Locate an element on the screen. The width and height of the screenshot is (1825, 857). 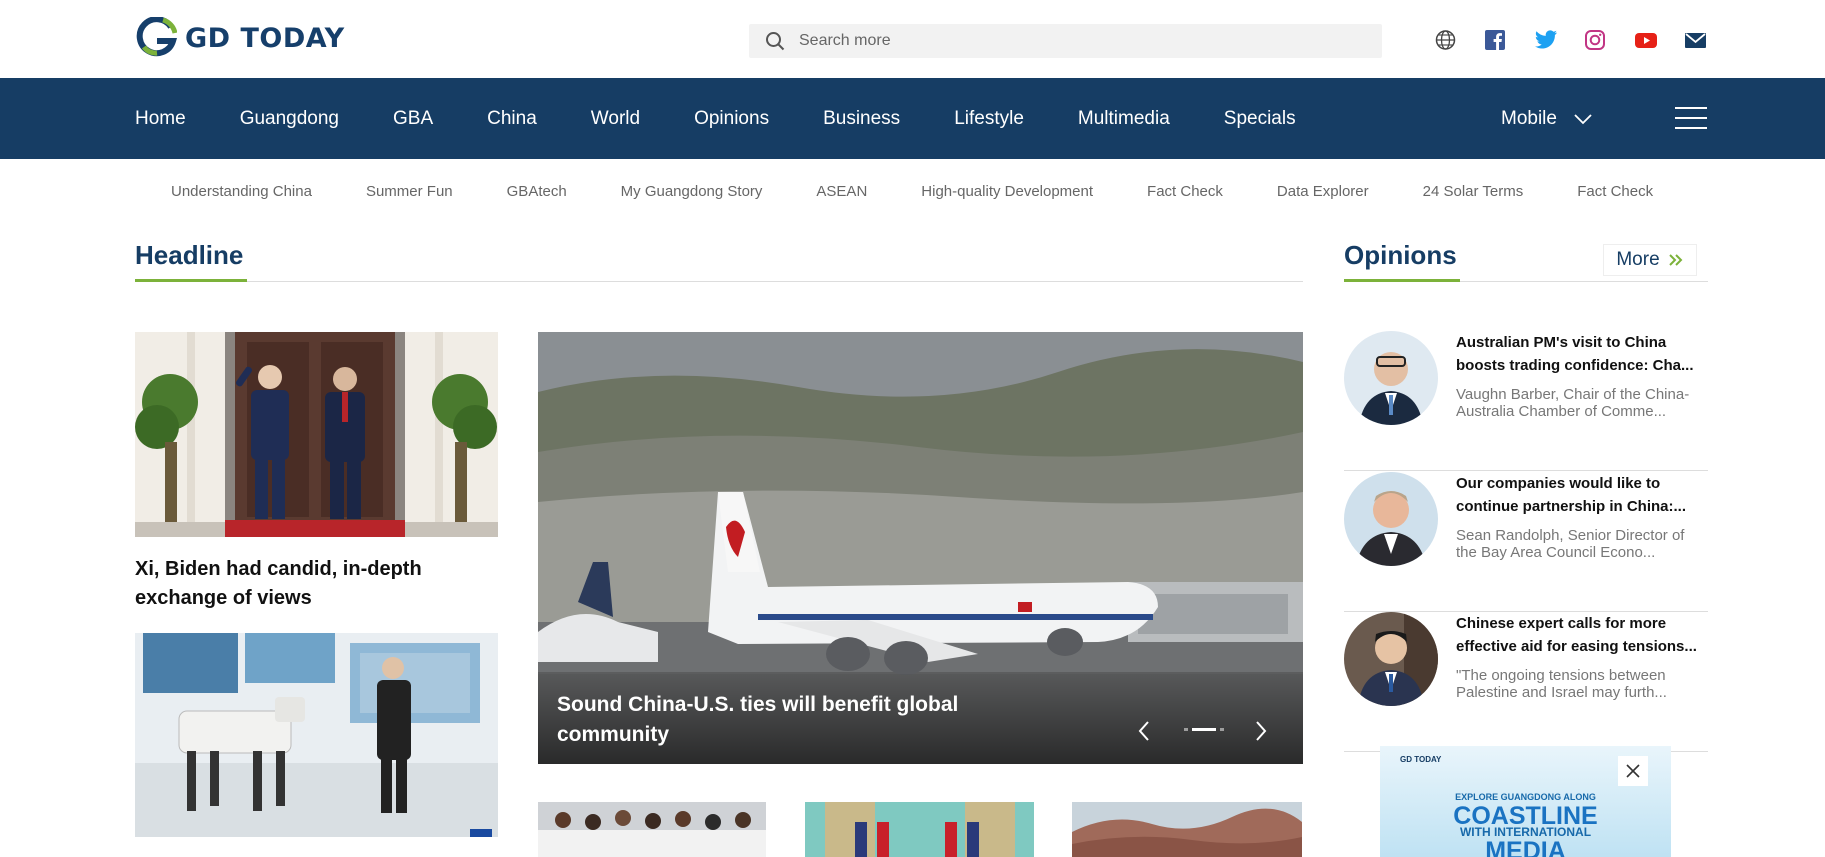
logo-text: GD TODAY is located at coordinates (265, 38).